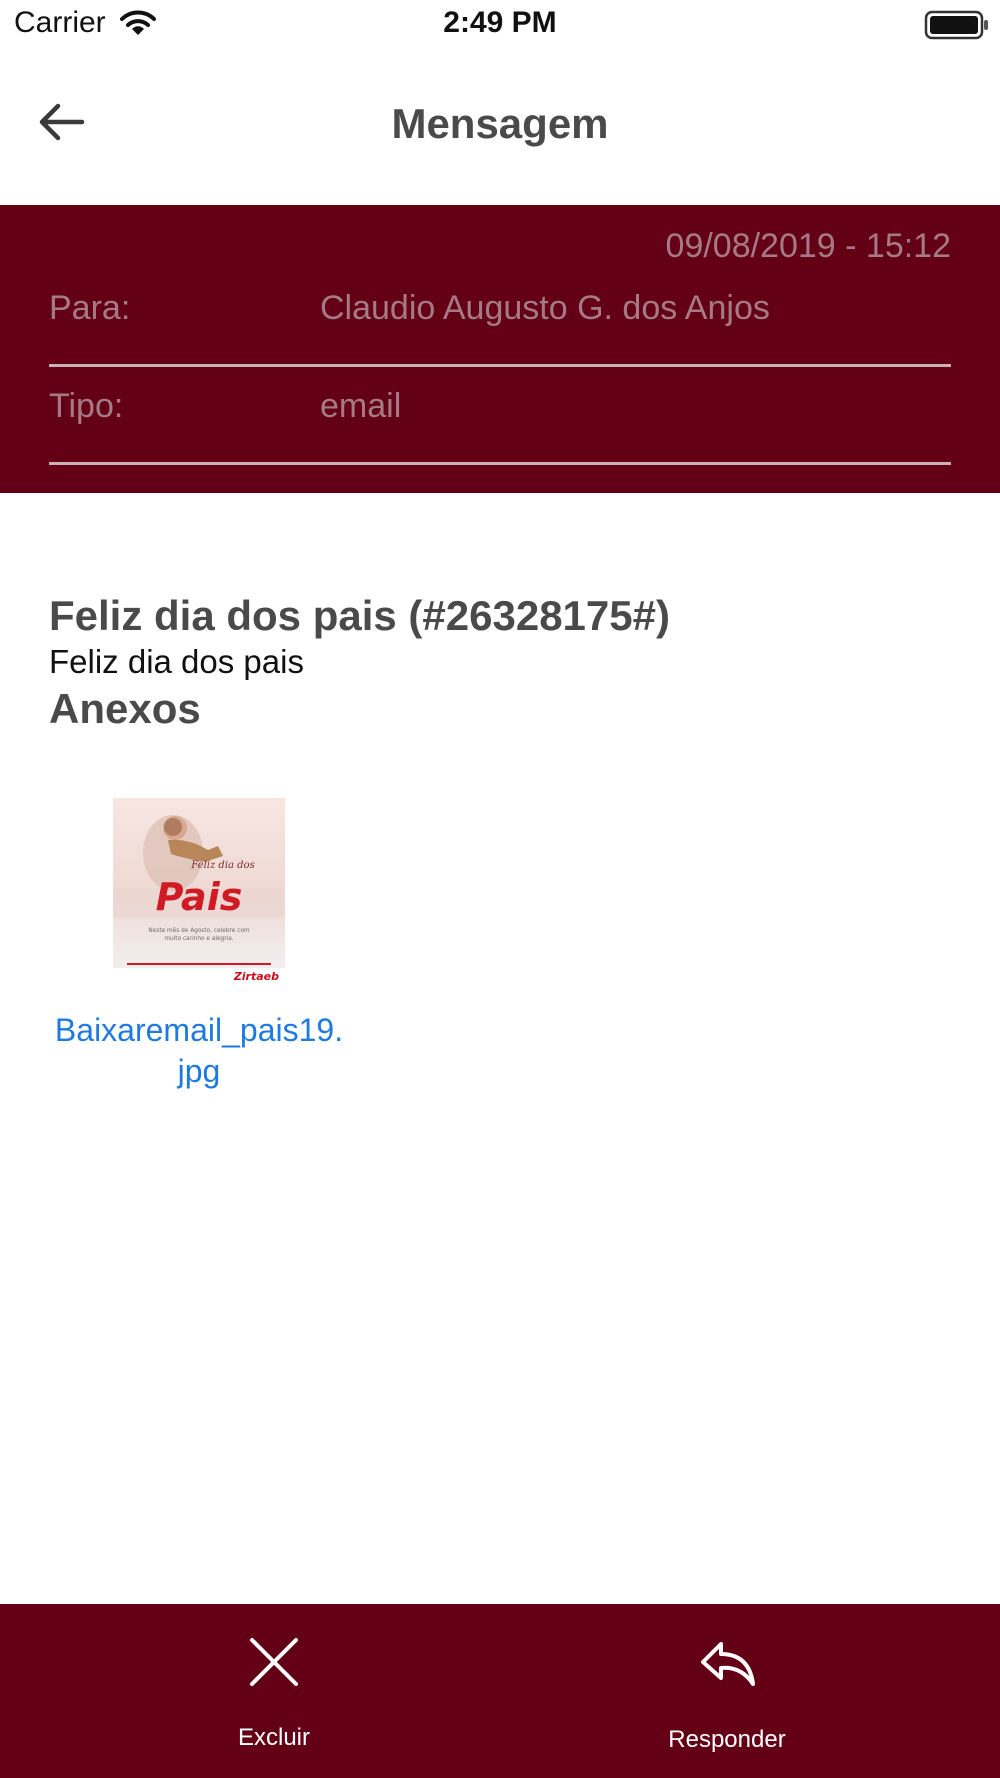 This screenshot has width=1000, height=1778. What do you see at coordinates (273, 1737) in the screenshot?
I see `delete-label: Excluir` at bounding box center [273, 1737].